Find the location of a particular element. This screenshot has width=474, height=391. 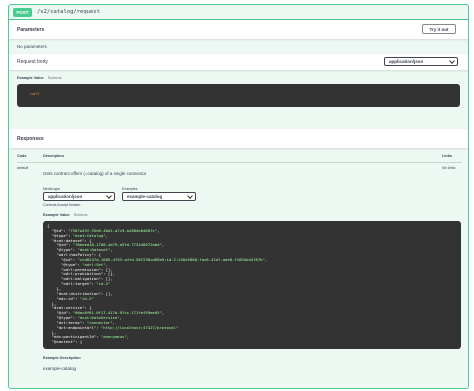

operation-path: /v2/catalog/request is located at coordinates (68, 12).